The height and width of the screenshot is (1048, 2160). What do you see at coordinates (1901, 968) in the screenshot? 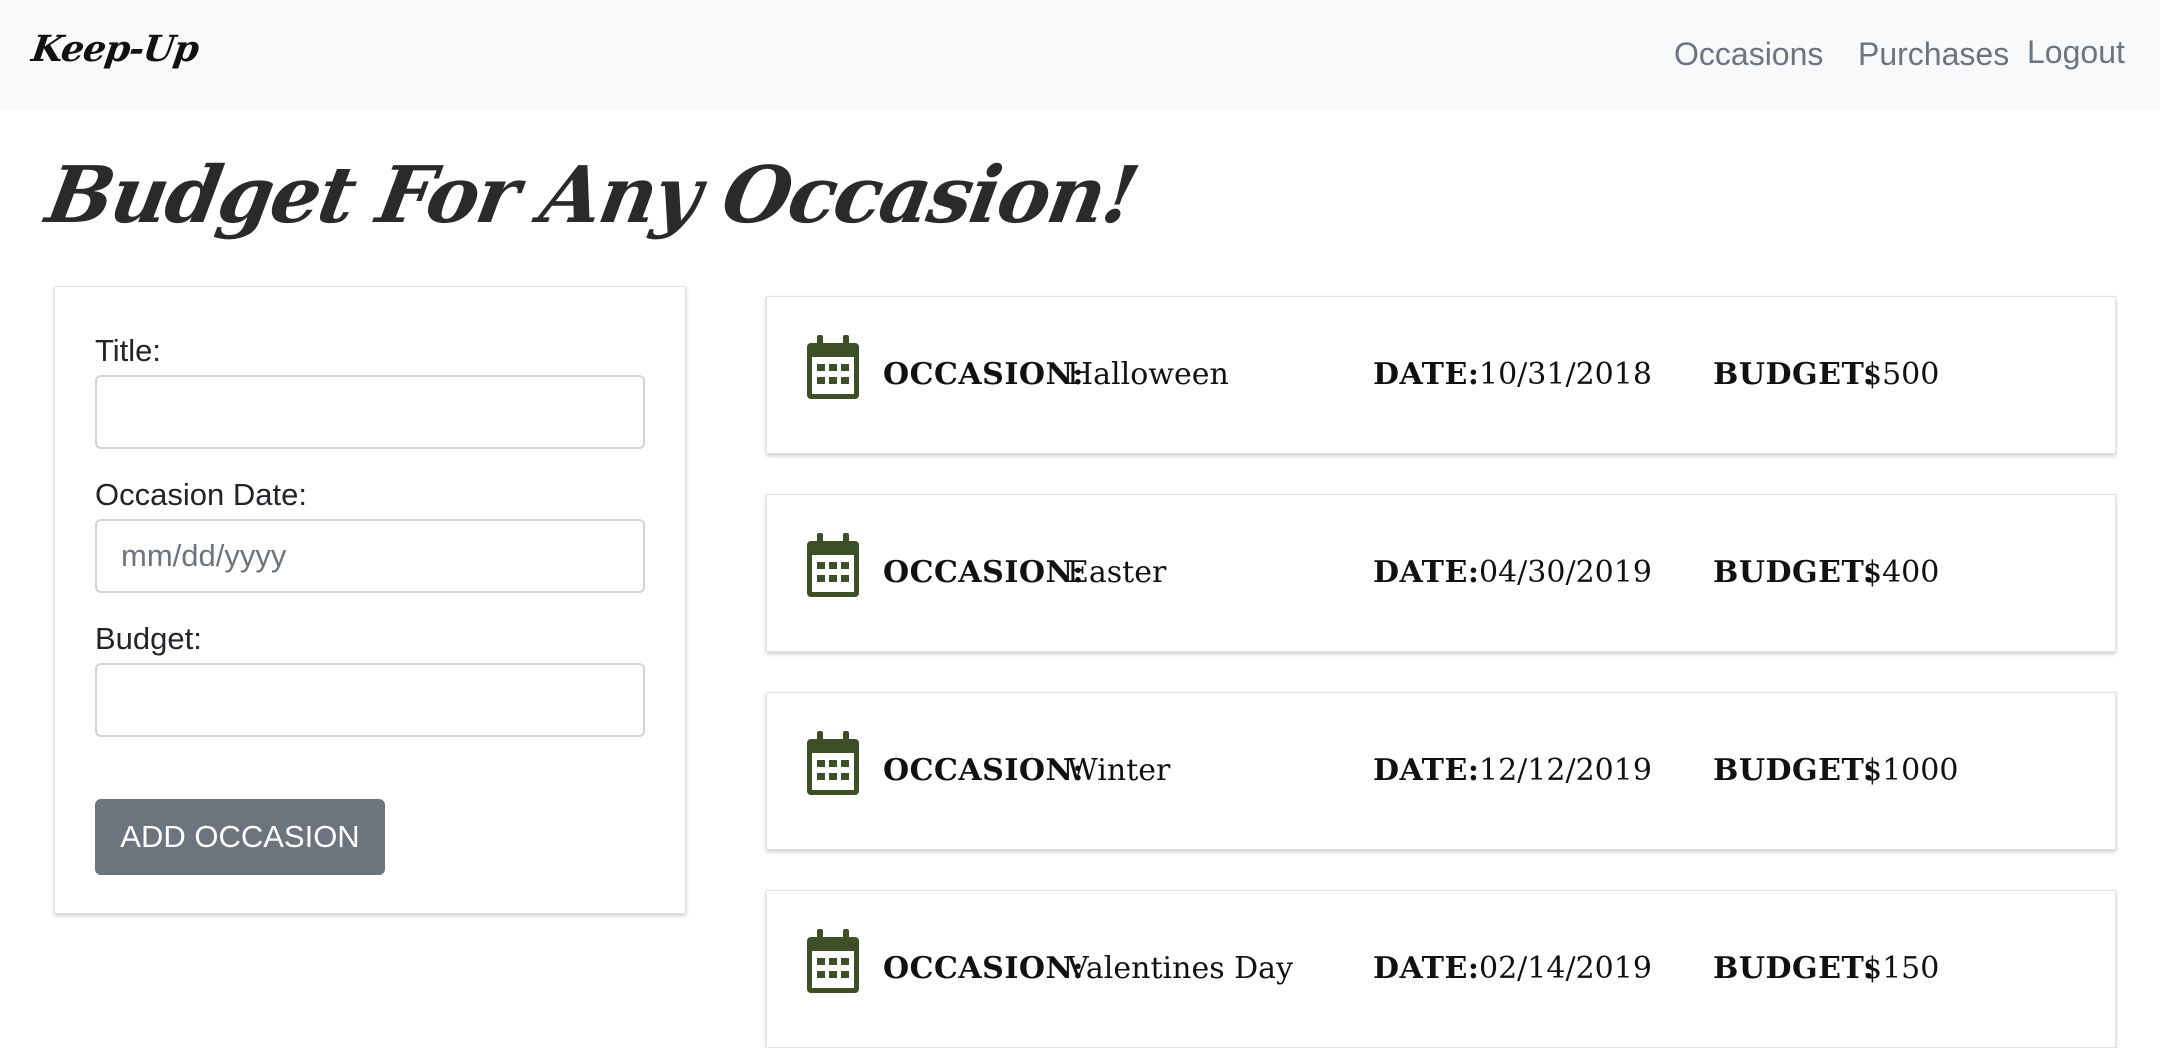
I see `occasion-budget: $150` at bounding box center [1901, 968].